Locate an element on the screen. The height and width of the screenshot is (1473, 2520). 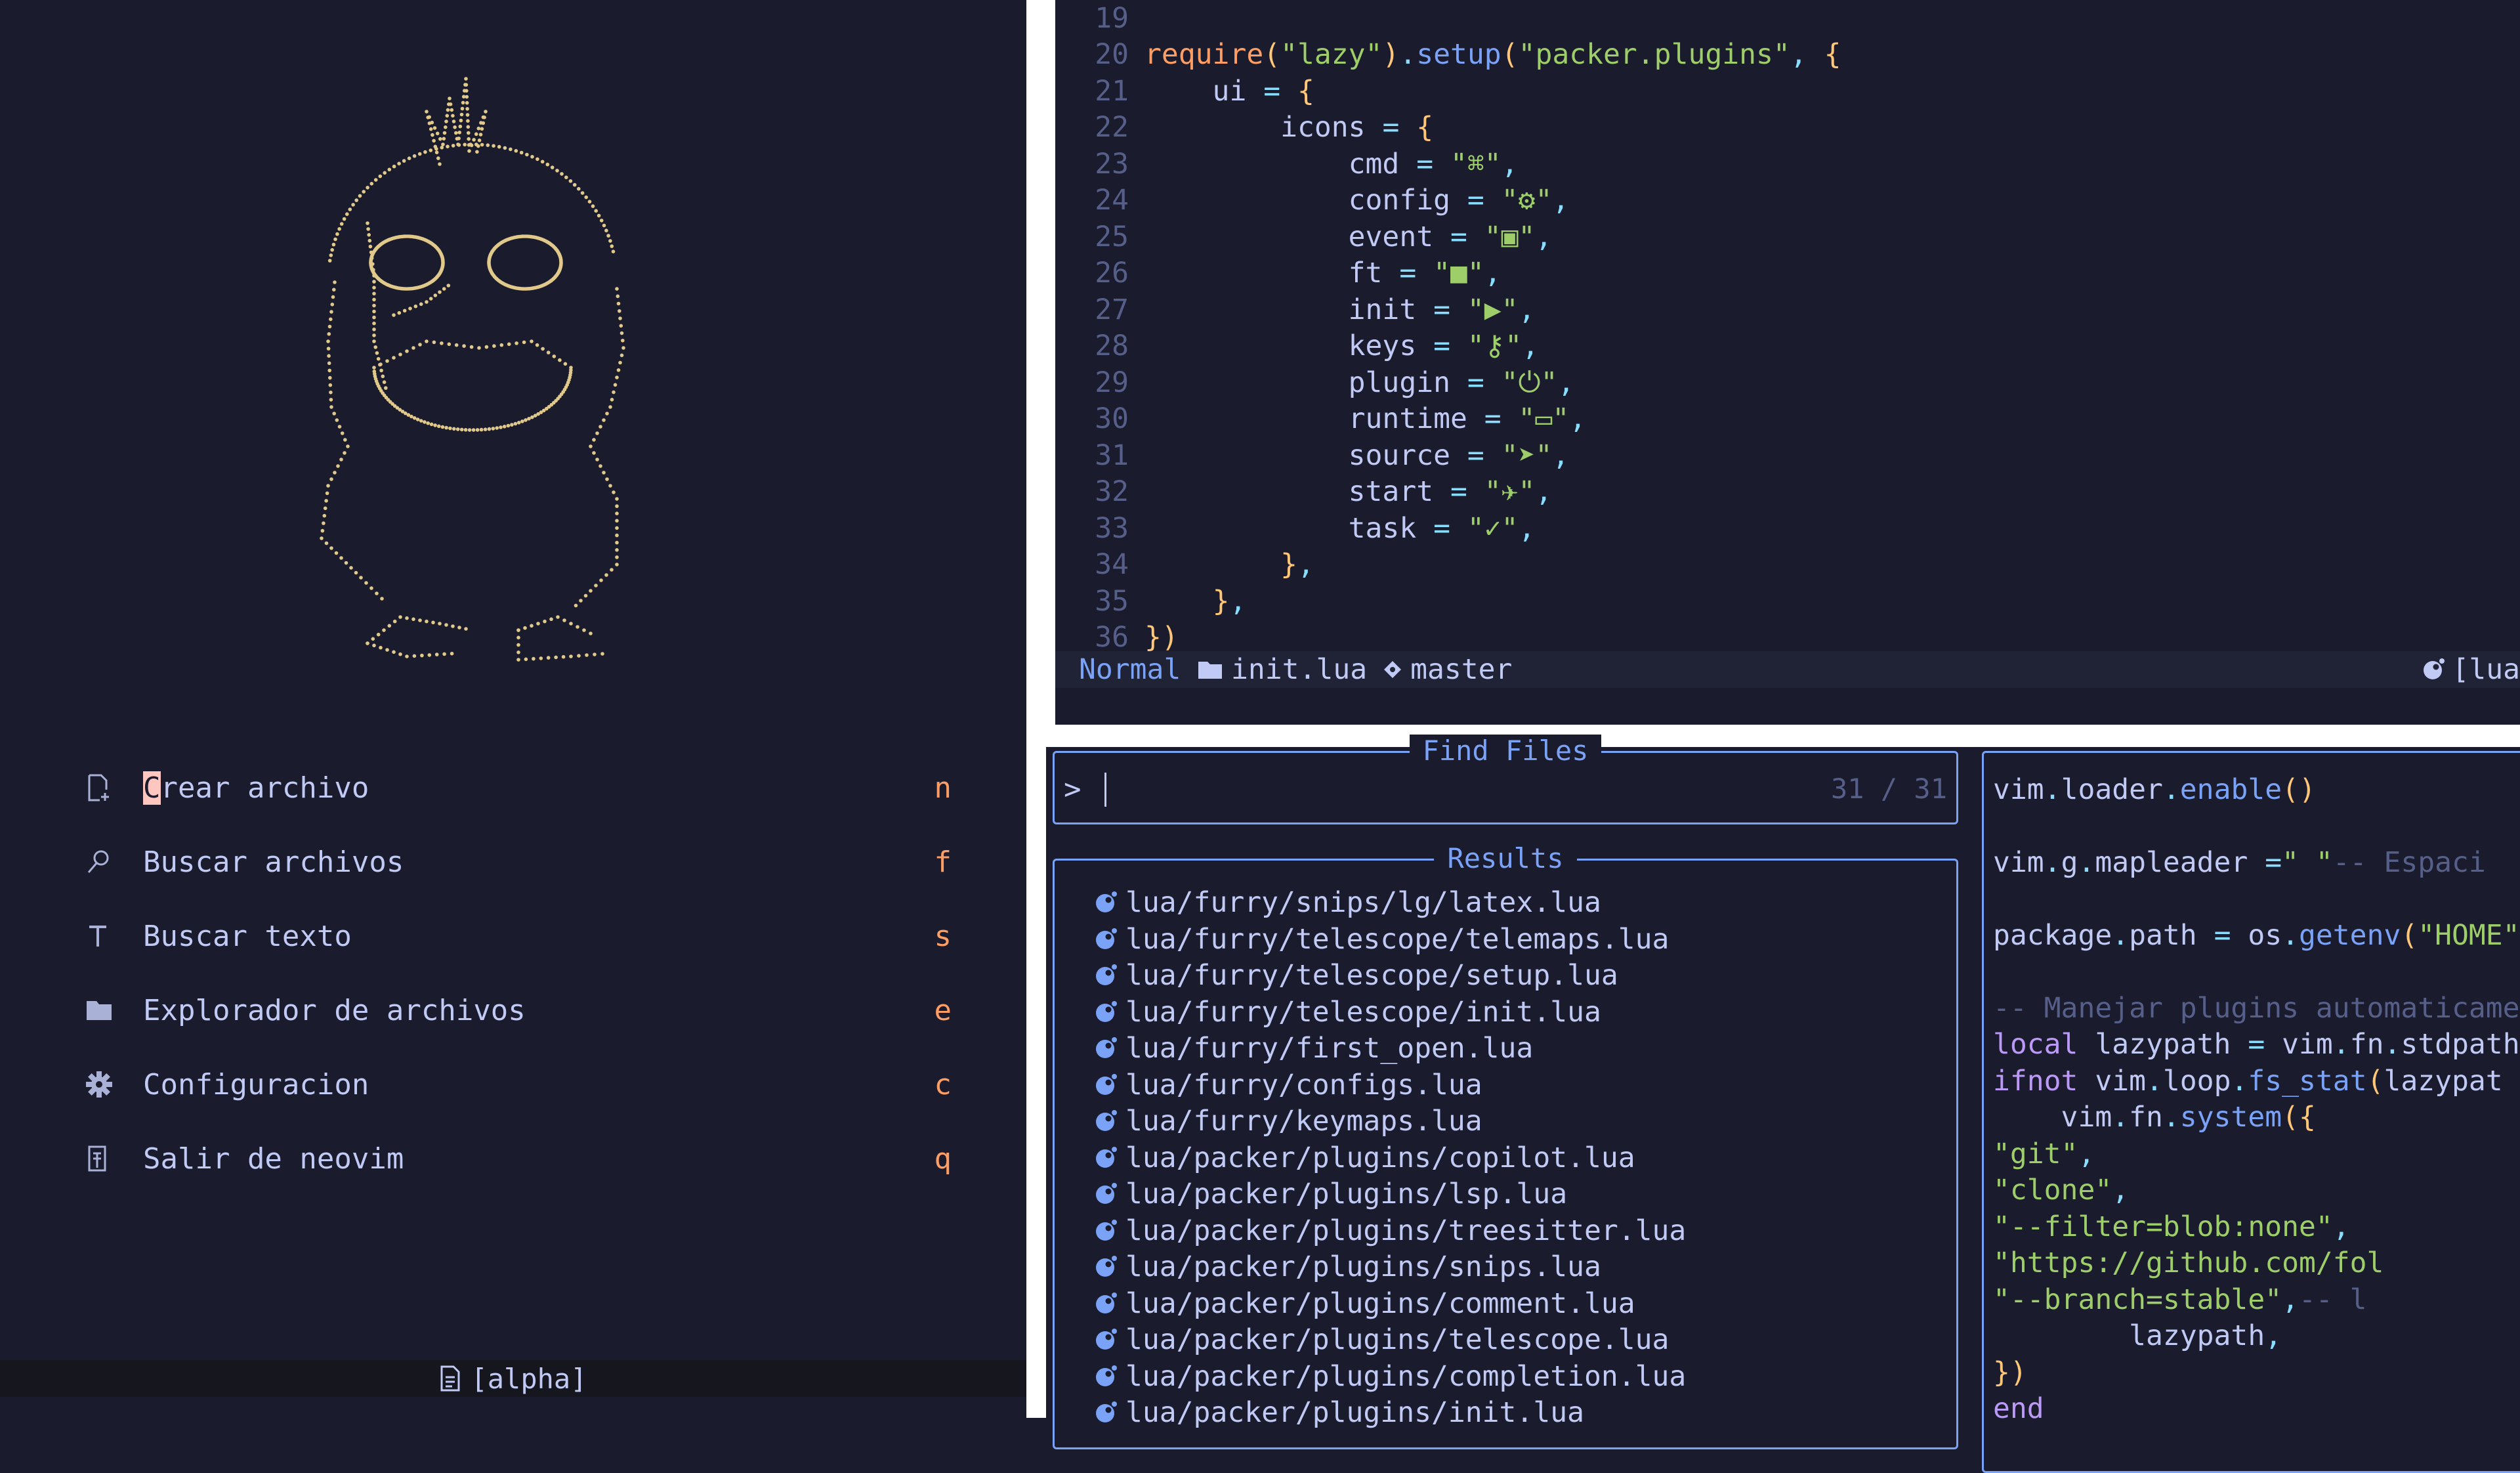
code-line: 30 runtime = "▭", is located at coordinates (1787, 419).